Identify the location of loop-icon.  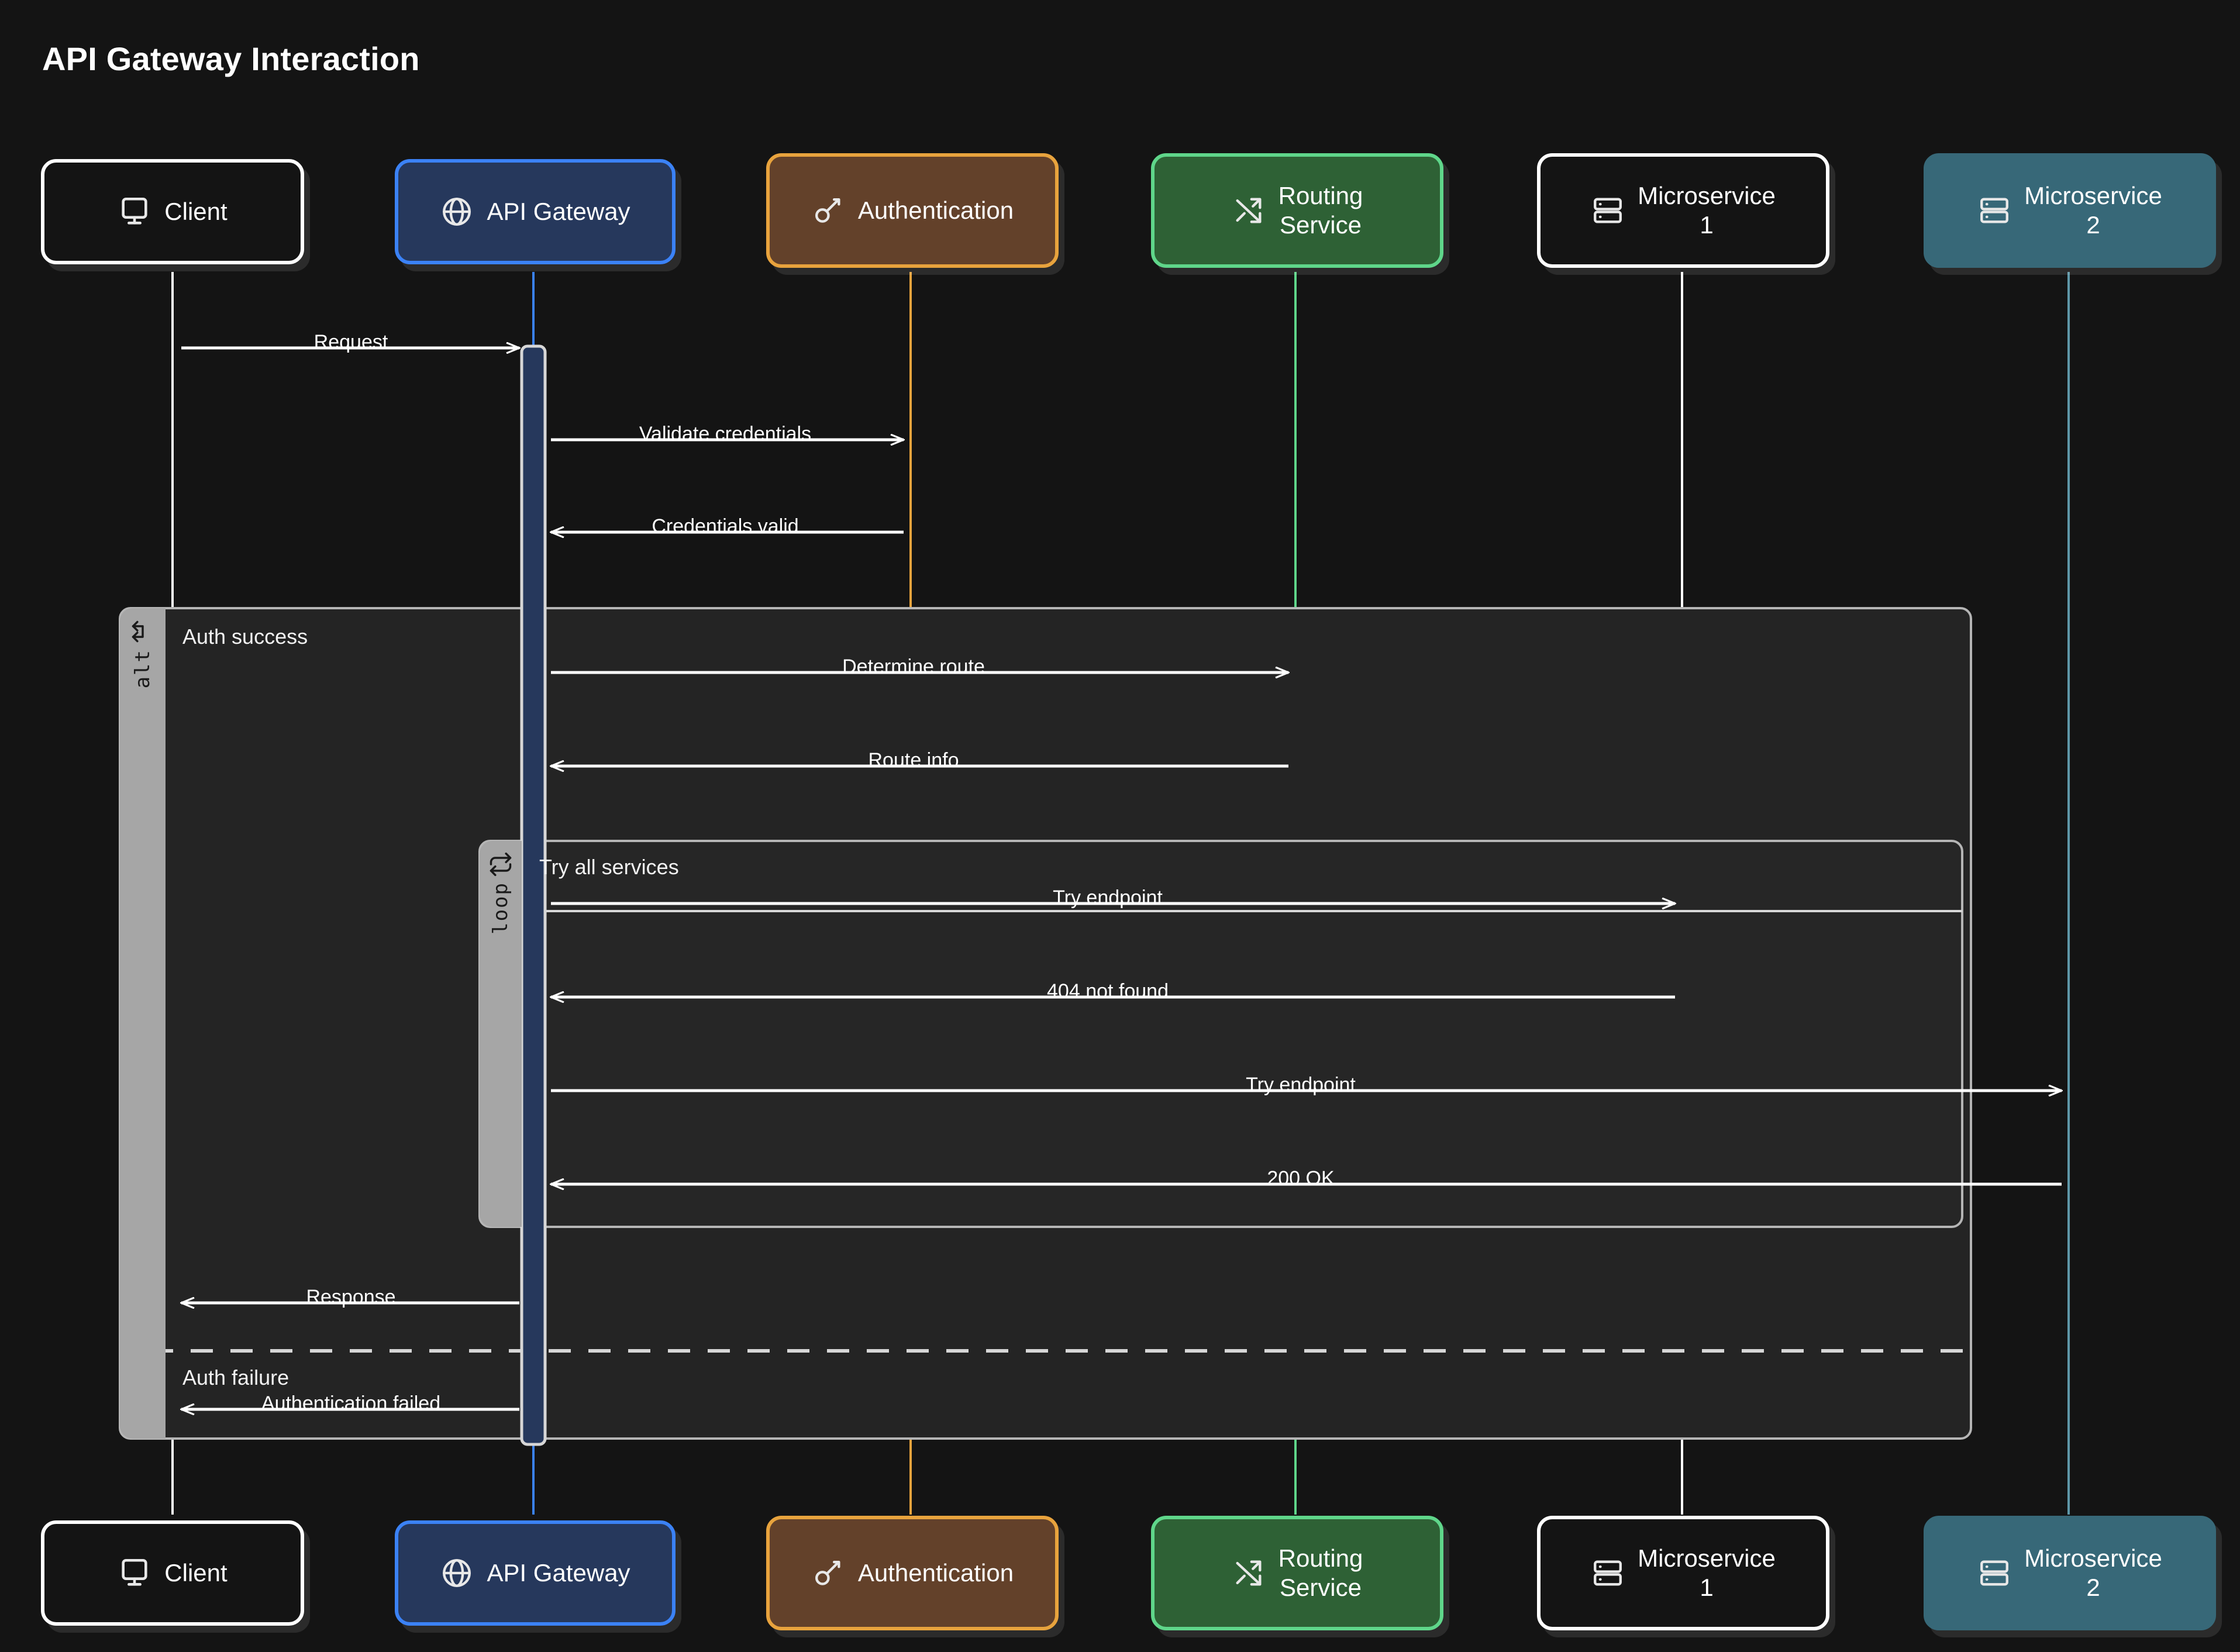
(501, 864).